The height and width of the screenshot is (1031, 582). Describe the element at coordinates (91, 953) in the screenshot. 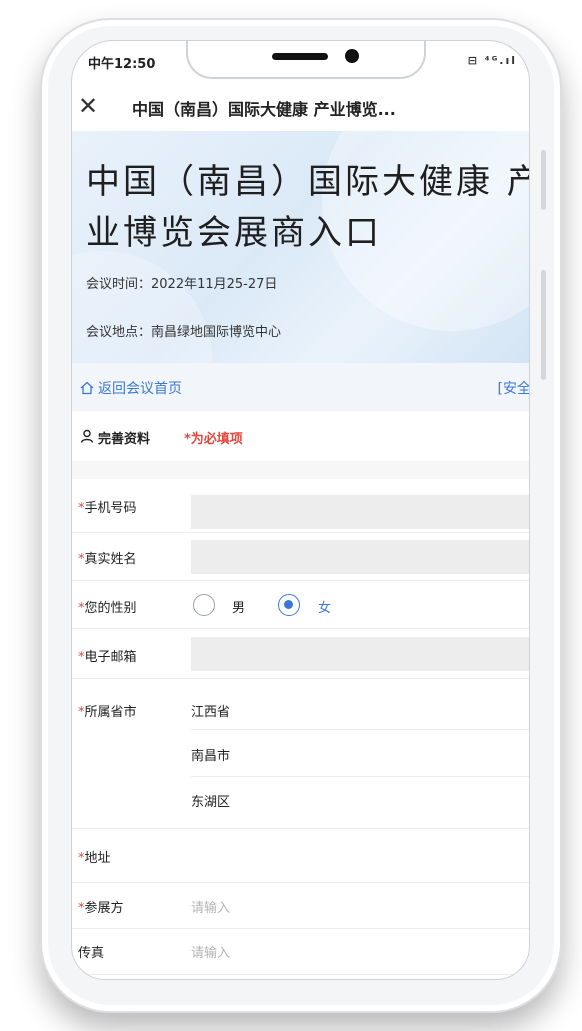

I see `fax-label: 传真` at that location.